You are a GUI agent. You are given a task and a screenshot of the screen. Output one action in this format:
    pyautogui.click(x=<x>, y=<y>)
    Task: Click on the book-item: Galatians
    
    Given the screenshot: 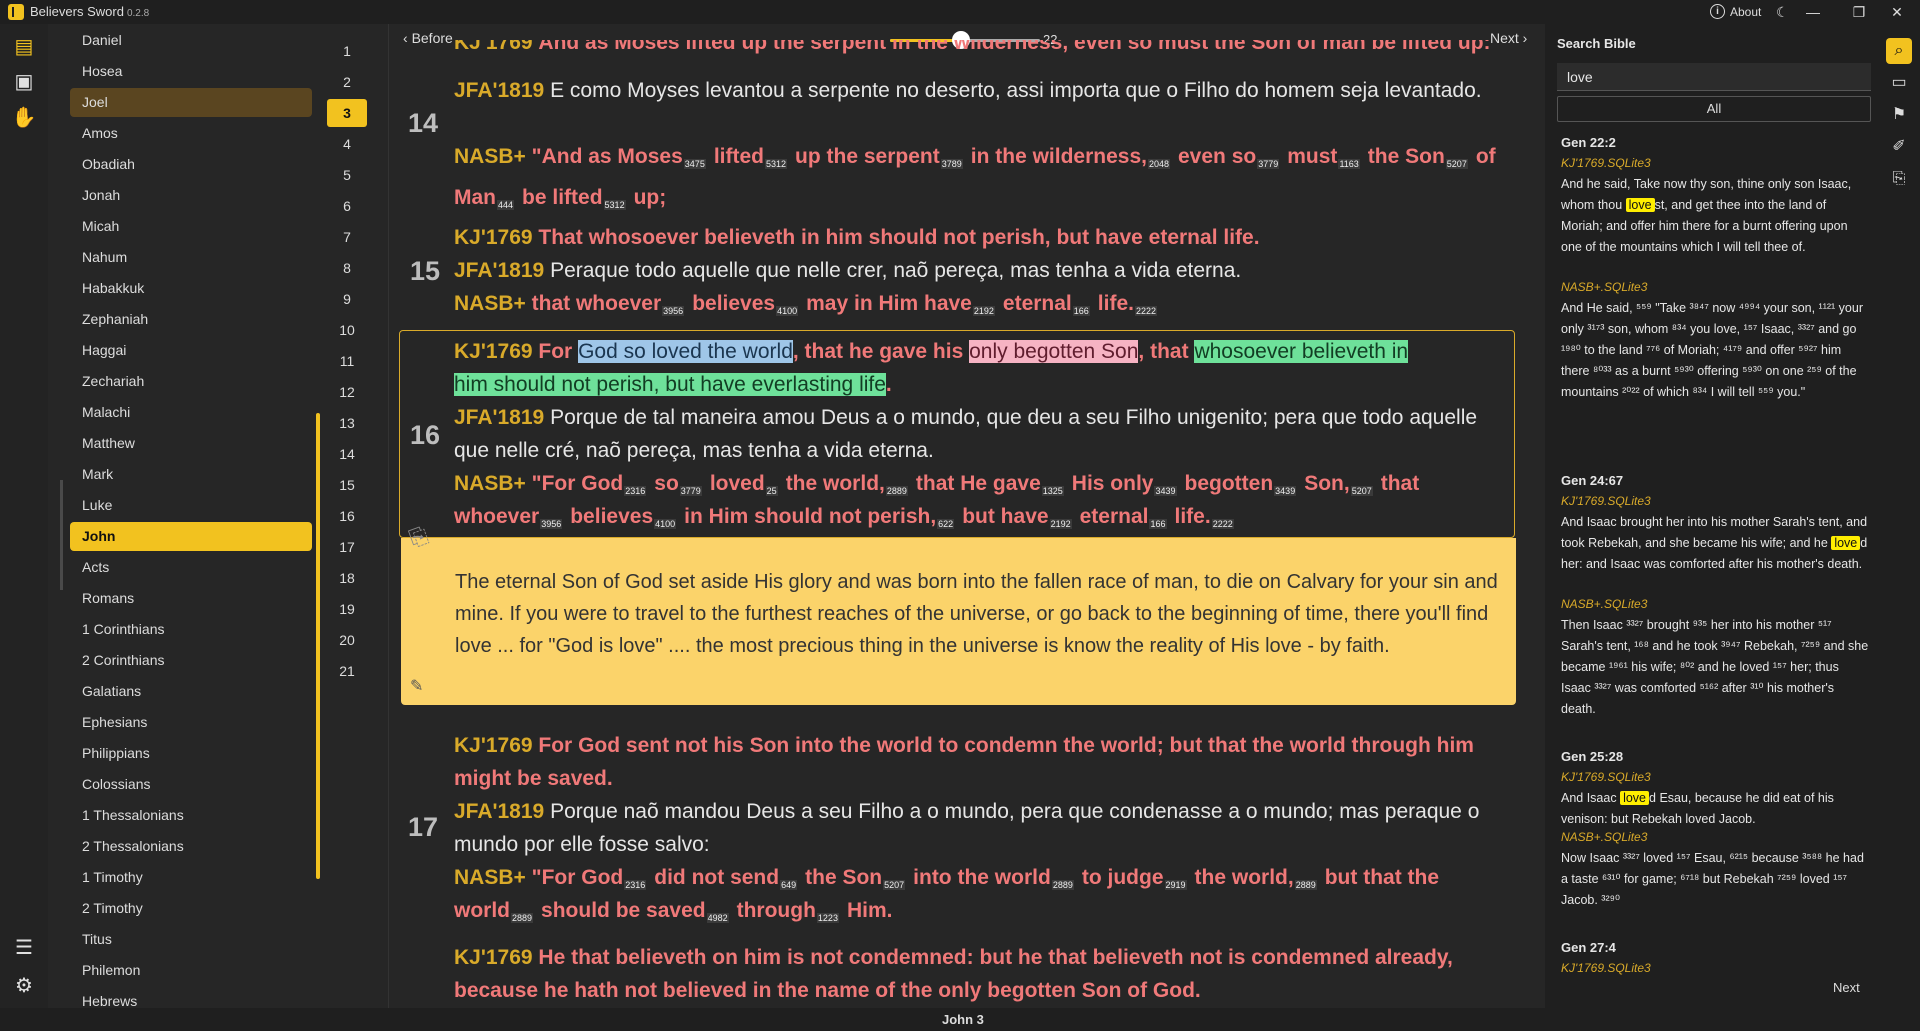 What is the action you would take?
    pyautogui.click(x=191, y=691)
    